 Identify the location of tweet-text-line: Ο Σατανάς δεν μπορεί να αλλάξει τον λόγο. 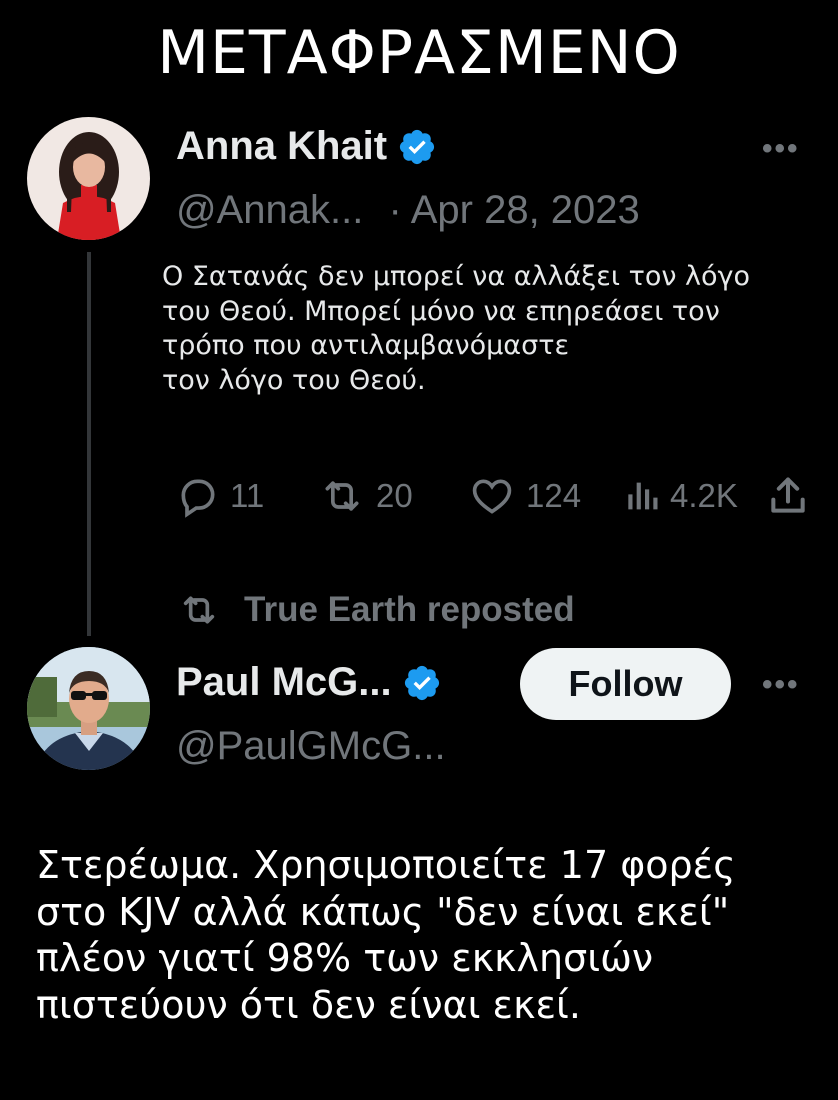
(456, 276).